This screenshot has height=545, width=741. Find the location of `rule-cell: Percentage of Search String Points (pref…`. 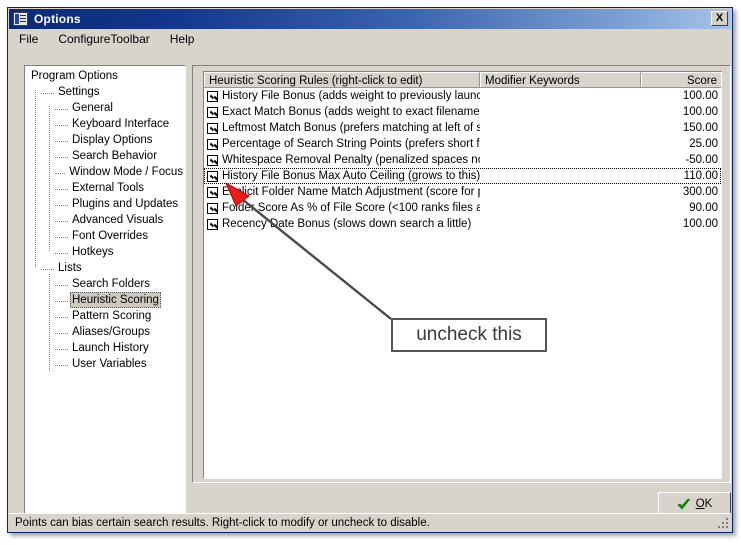

rule-cell: Percentage of Search String Points (pref… is located at coordinates (342, 144).